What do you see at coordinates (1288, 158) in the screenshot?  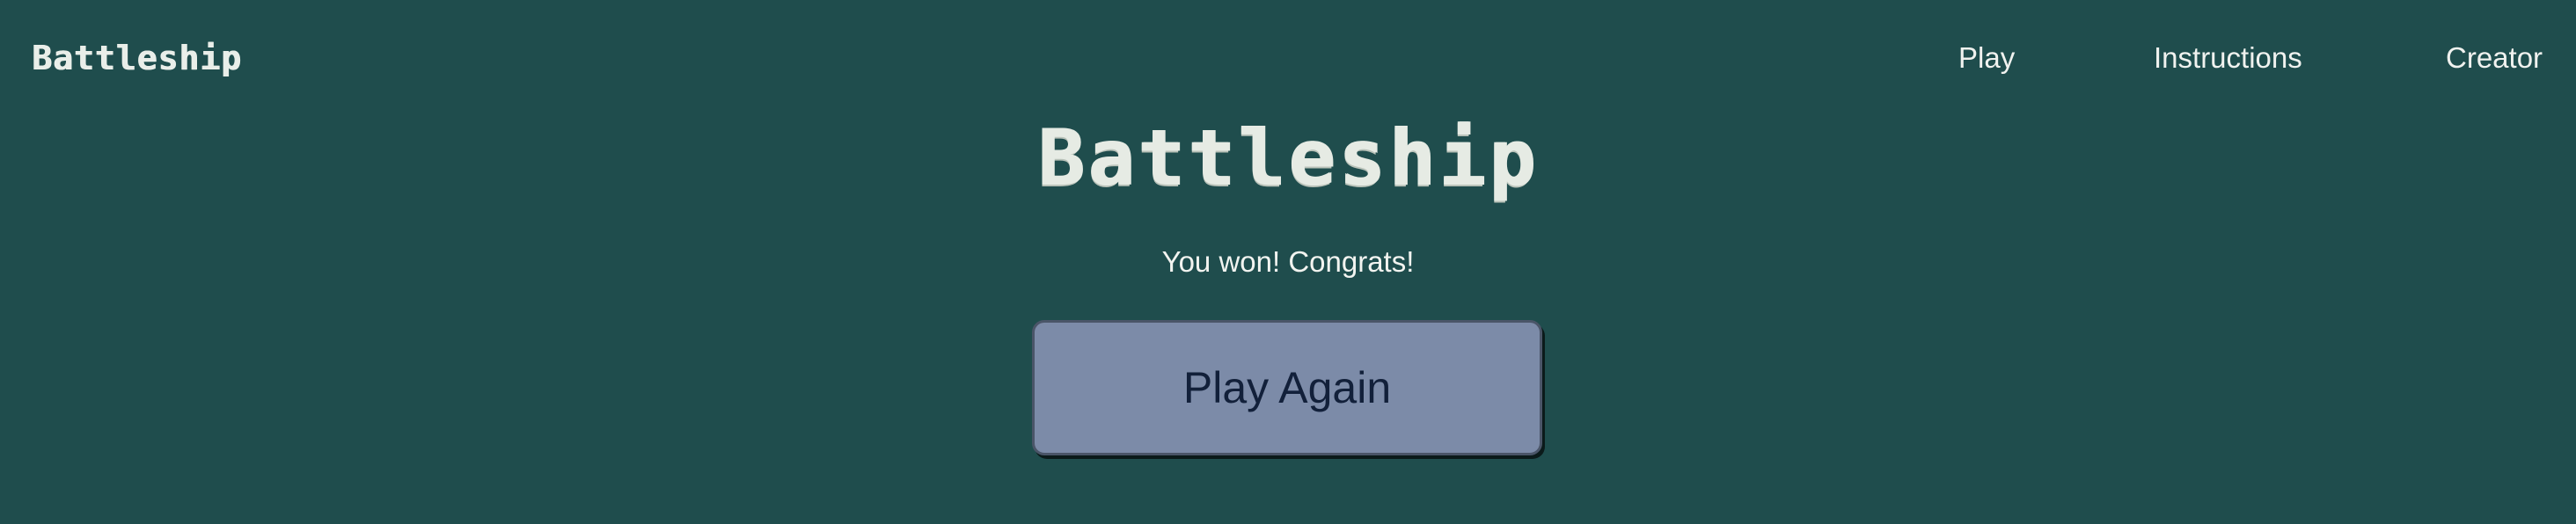 I see `page-title: Battleship` at bounding box center [1288, 158].